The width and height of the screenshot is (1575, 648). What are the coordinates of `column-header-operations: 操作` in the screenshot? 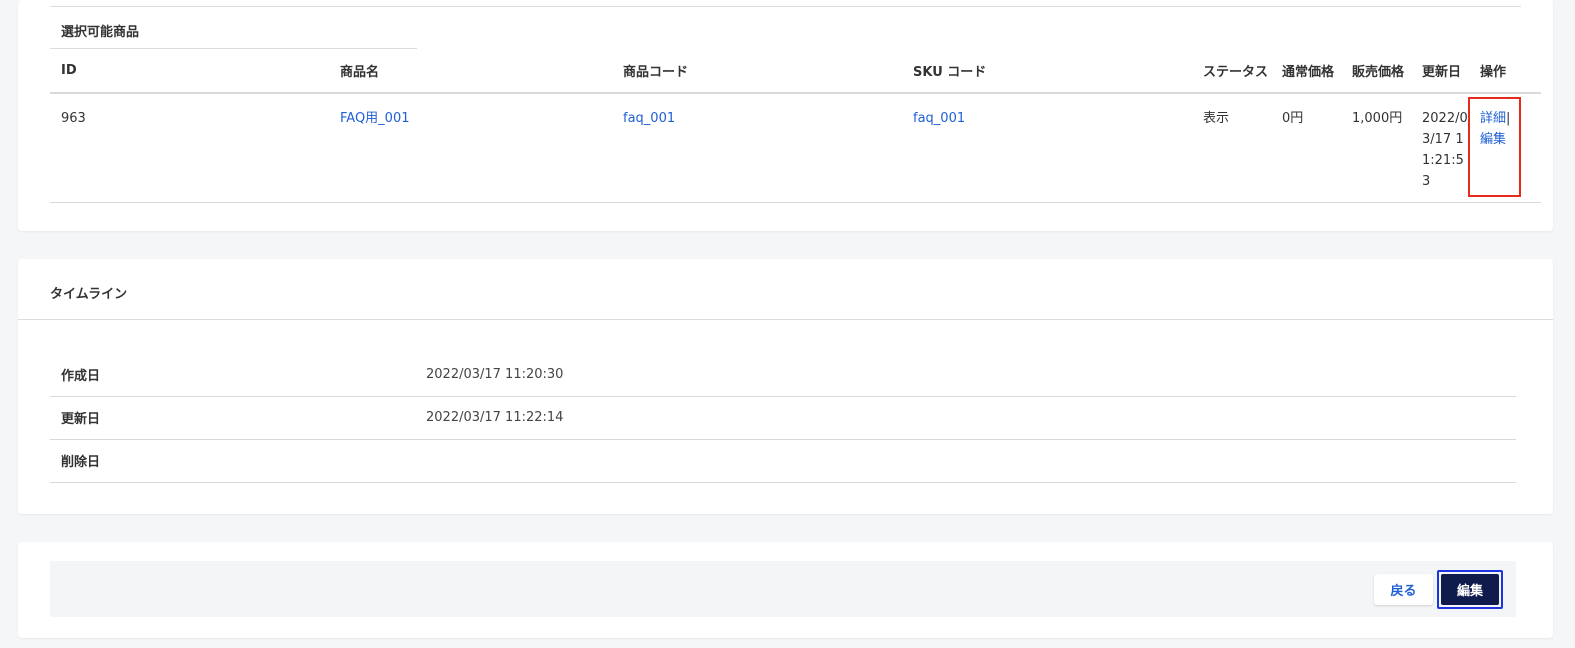 It's located at (1505, 71).